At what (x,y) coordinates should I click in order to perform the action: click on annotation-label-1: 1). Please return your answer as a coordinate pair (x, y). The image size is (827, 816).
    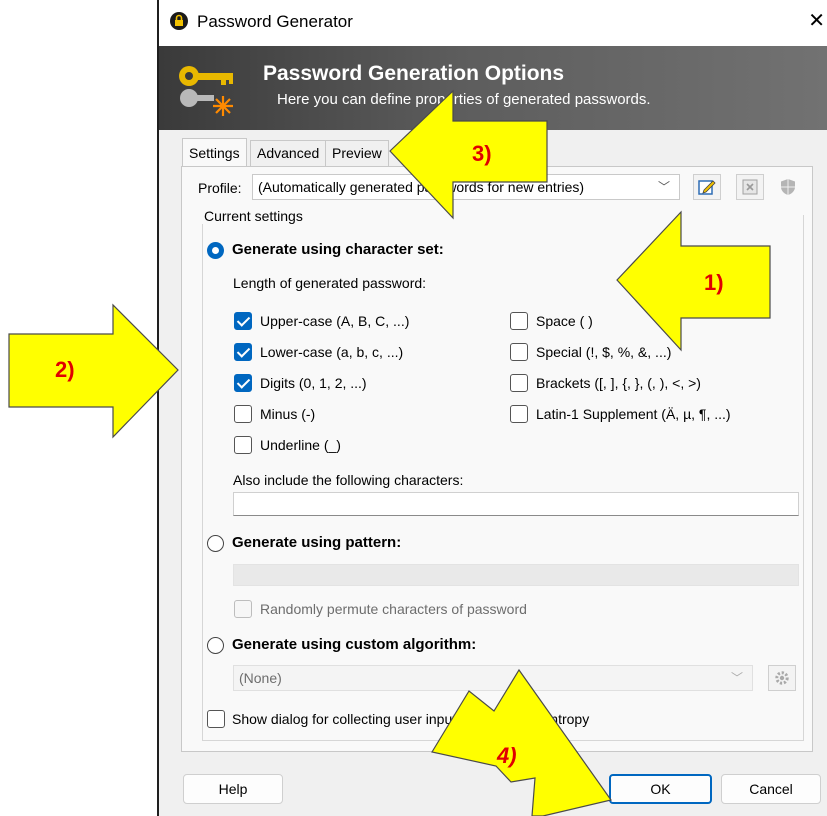
    Looking at the image, I should click on (714, 282).